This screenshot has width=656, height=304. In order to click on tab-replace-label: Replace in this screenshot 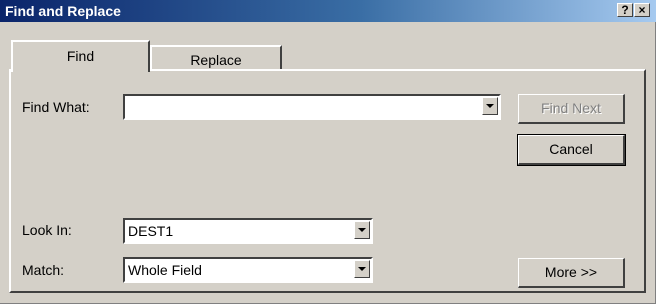, I will do `click(216, 60)`.